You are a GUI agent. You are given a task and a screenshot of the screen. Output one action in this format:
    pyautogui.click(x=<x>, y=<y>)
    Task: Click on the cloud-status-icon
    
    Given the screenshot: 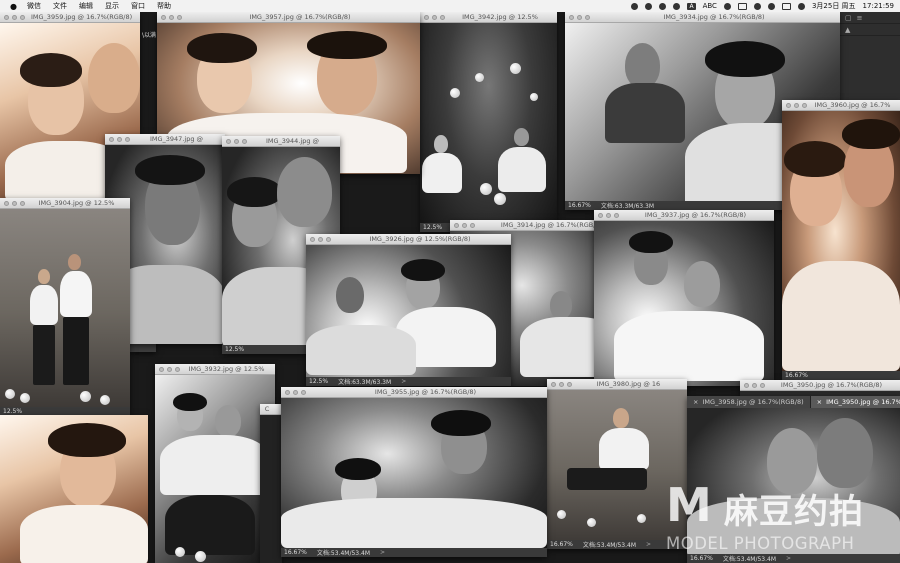 What is the action you would take?
    pyautogui.click(x=663, y=6)
    